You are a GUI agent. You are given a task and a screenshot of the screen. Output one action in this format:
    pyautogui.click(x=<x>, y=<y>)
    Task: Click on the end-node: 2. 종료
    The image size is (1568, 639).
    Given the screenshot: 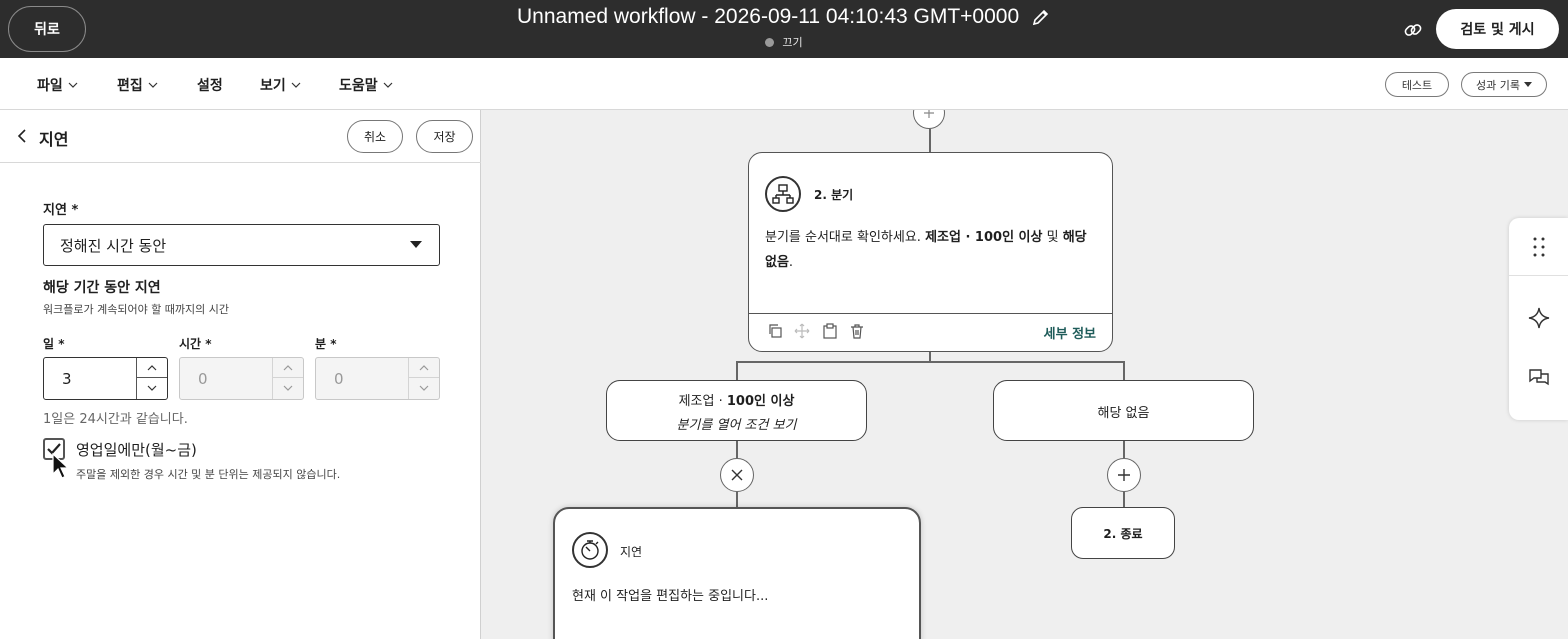 What is the action you would take?
    pyautogui.click(x=1123, y=533)
    